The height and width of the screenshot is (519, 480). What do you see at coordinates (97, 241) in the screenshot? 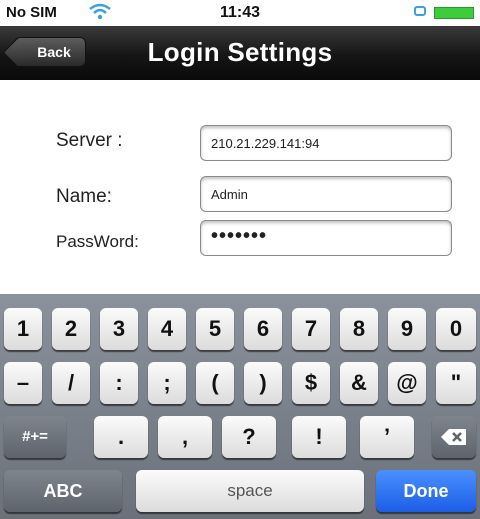
I see `password-label: PassWord:` at bounding box center [97, 241].